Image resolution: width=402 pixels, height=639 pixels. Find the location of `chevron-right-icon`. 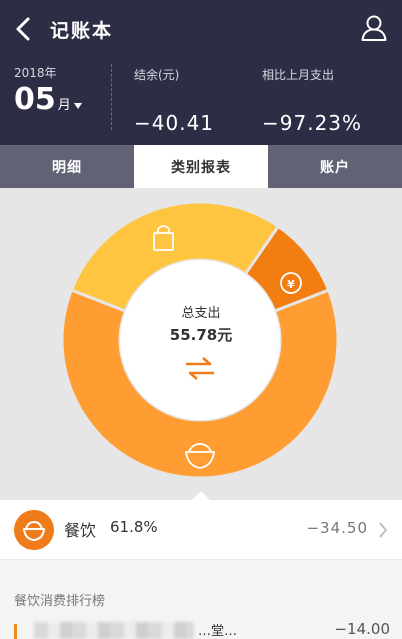

chevron-right-icon is located at coordinates (383, 530).